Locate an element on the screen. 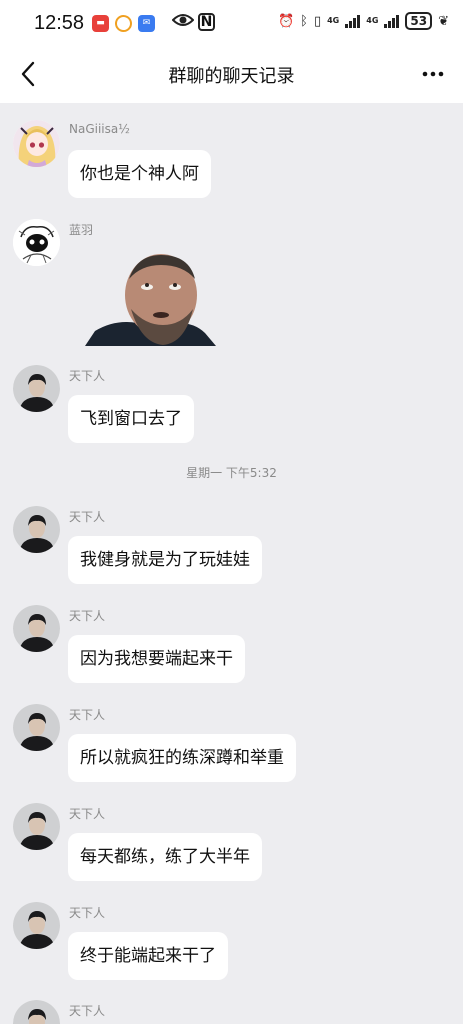  bluetooth-icon: ᛒ is located at coordinates (304, 21).